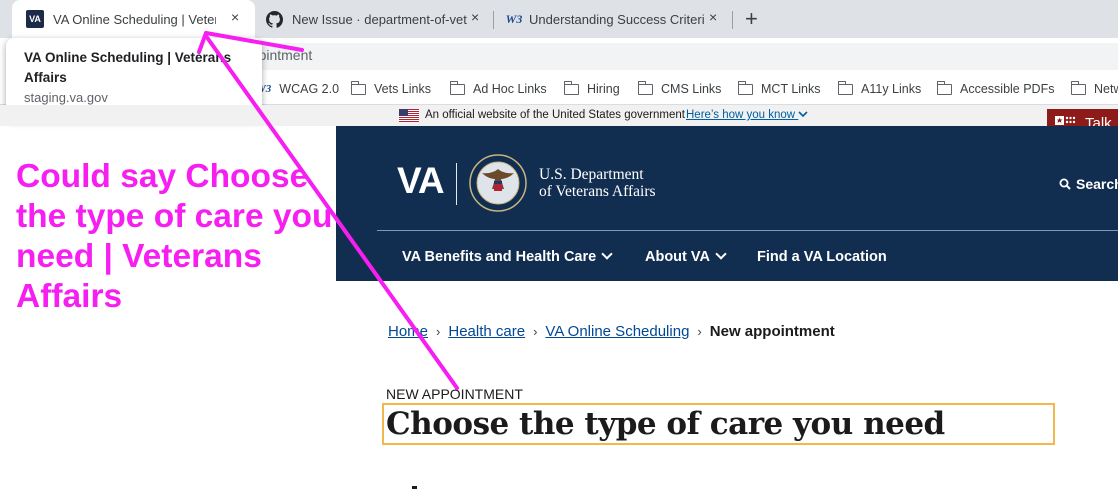  What do you see at coordinates (486, 331) in the screenshot?
I see `breadcrumb-health-care: Health care` at bounding box center [486, 331].